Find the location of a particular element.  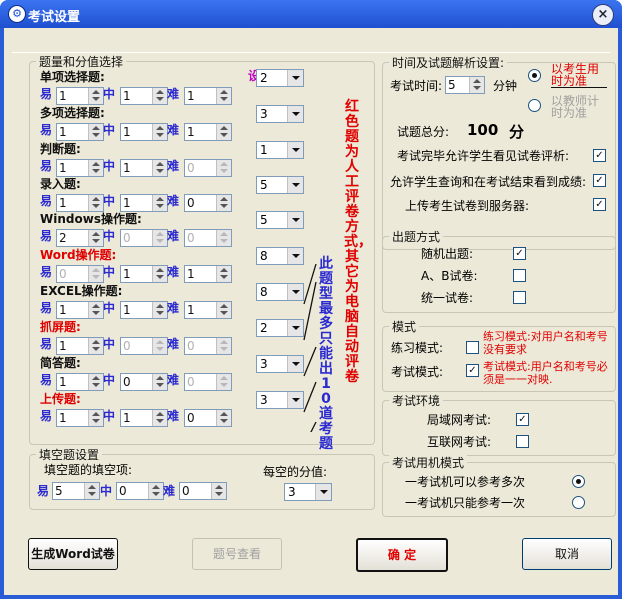

cancel-button: 取消 is located at coordinates (567, 554).